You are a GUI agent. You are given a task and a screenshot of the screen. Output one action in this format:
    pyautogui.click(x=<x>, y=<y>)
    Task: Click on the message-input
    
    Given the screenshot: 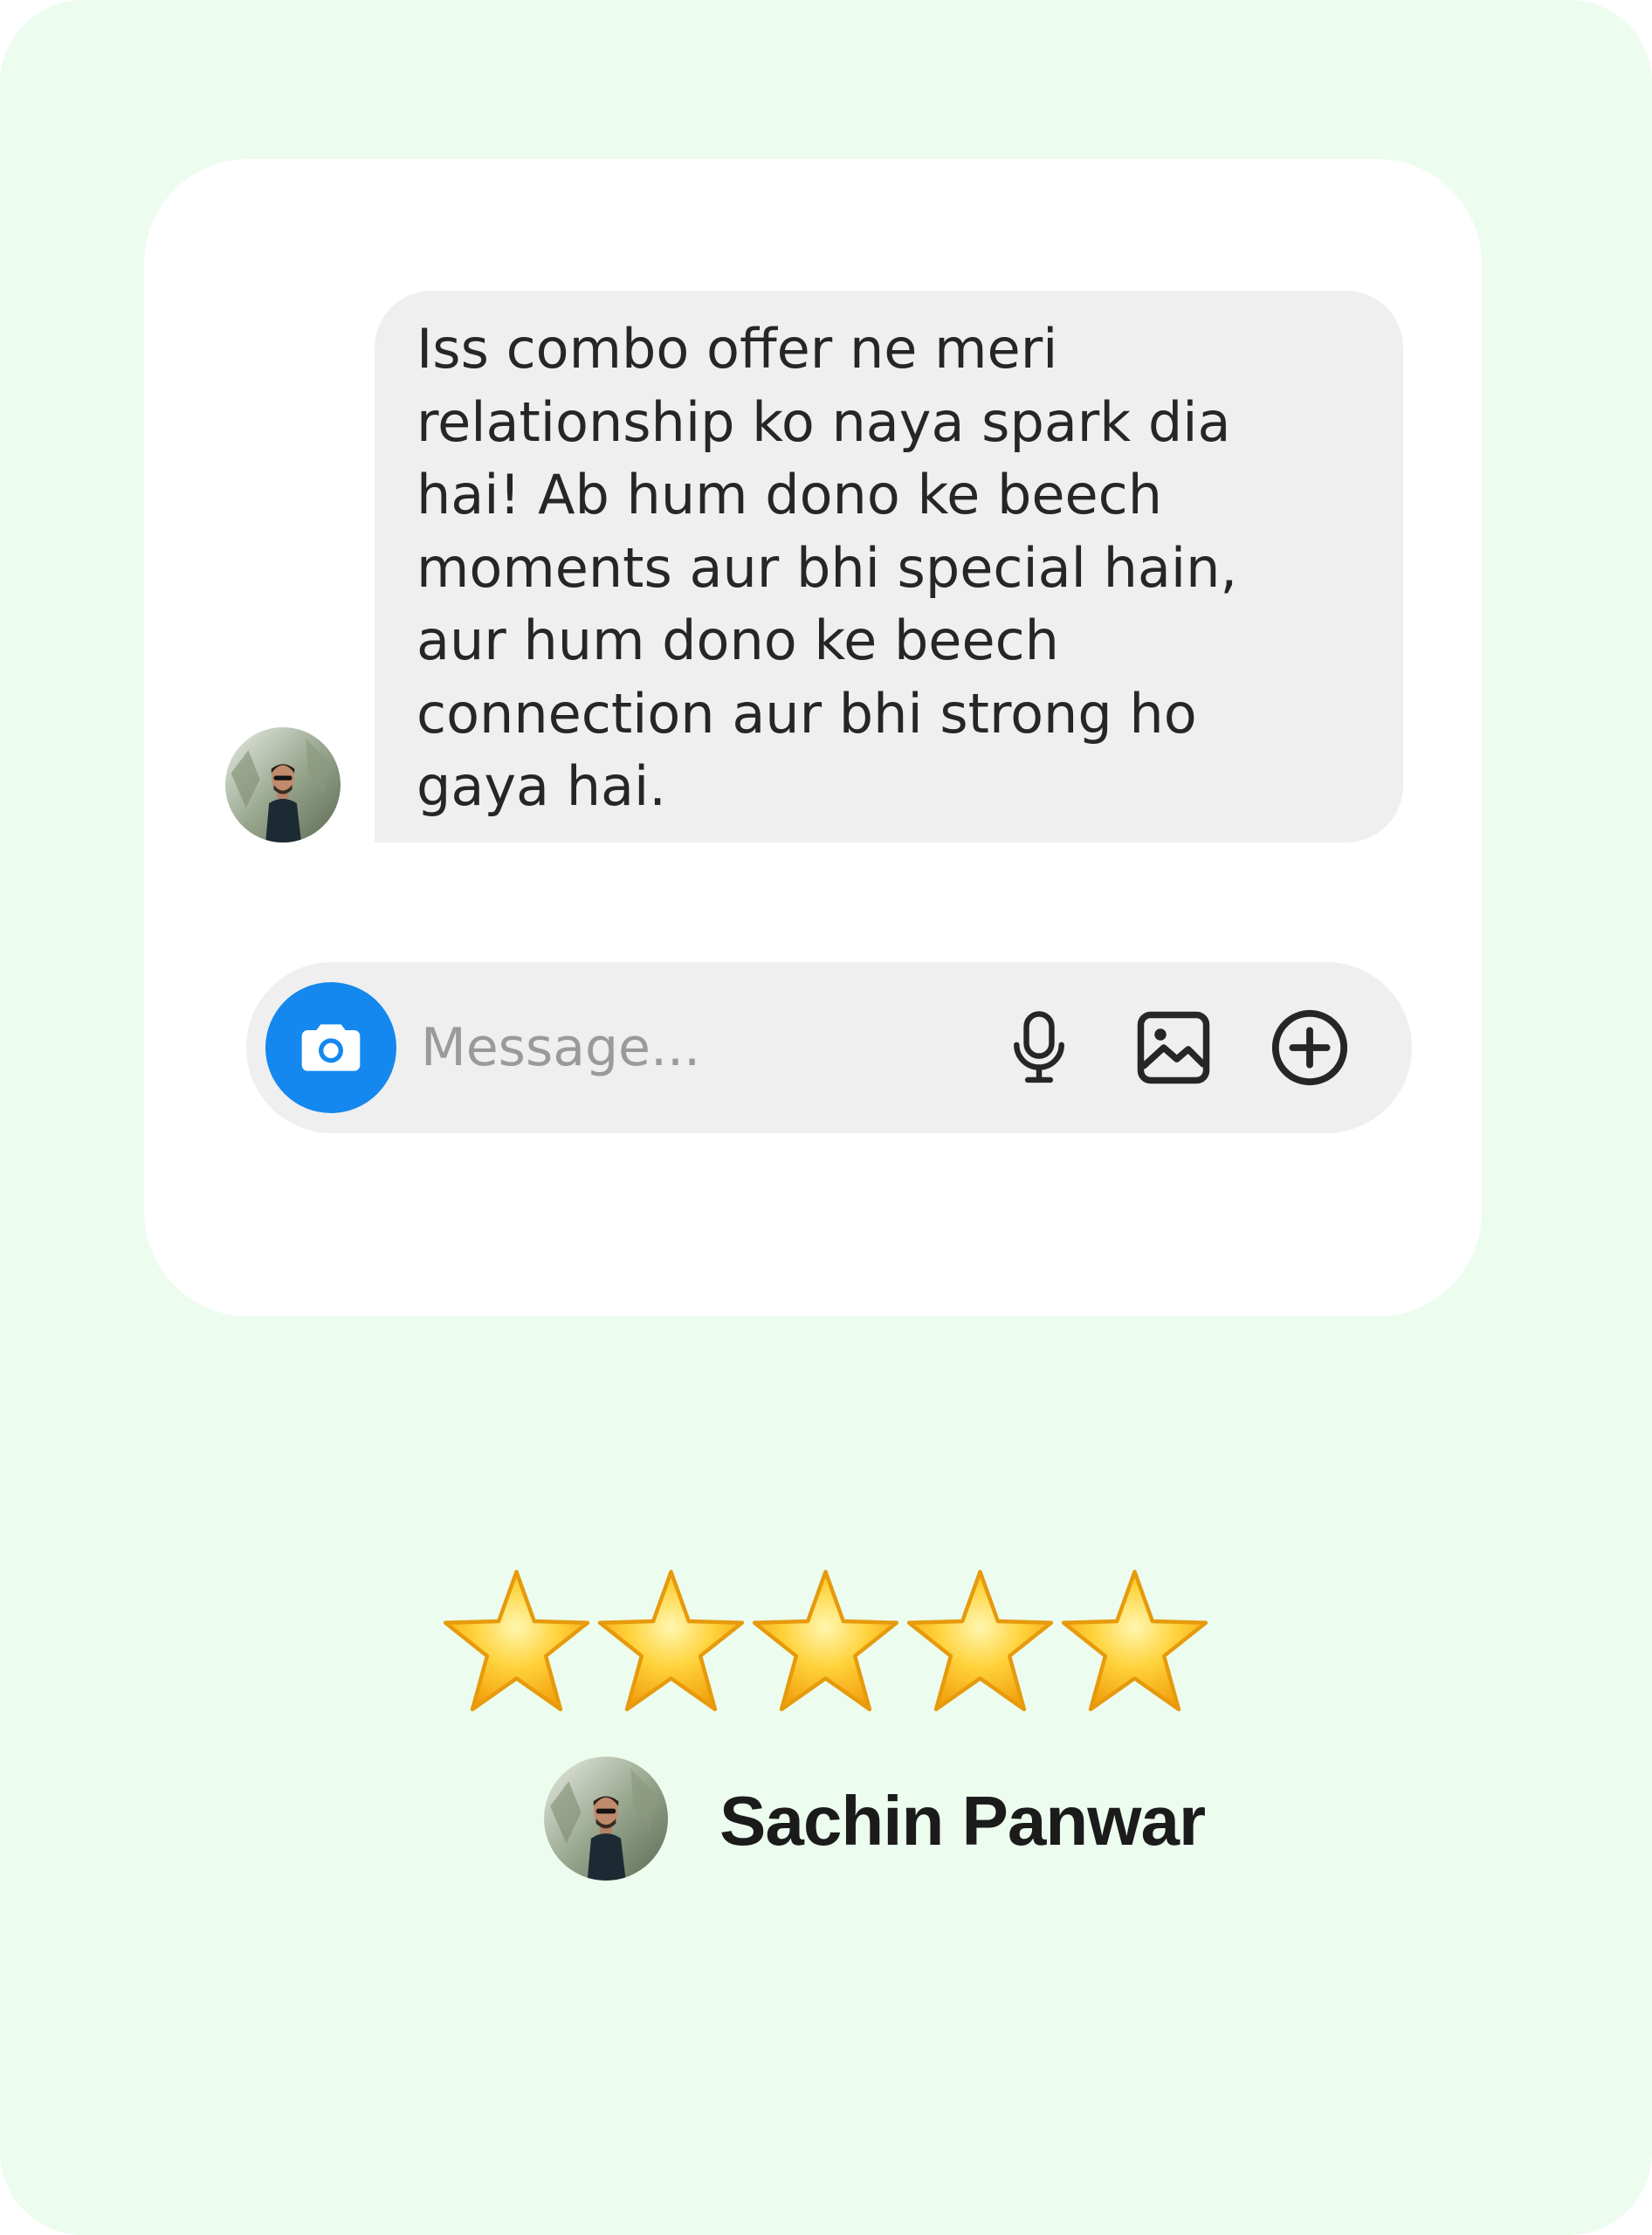 What is the action you would take?
    pyautogui.click(x=700, y=1047)
    